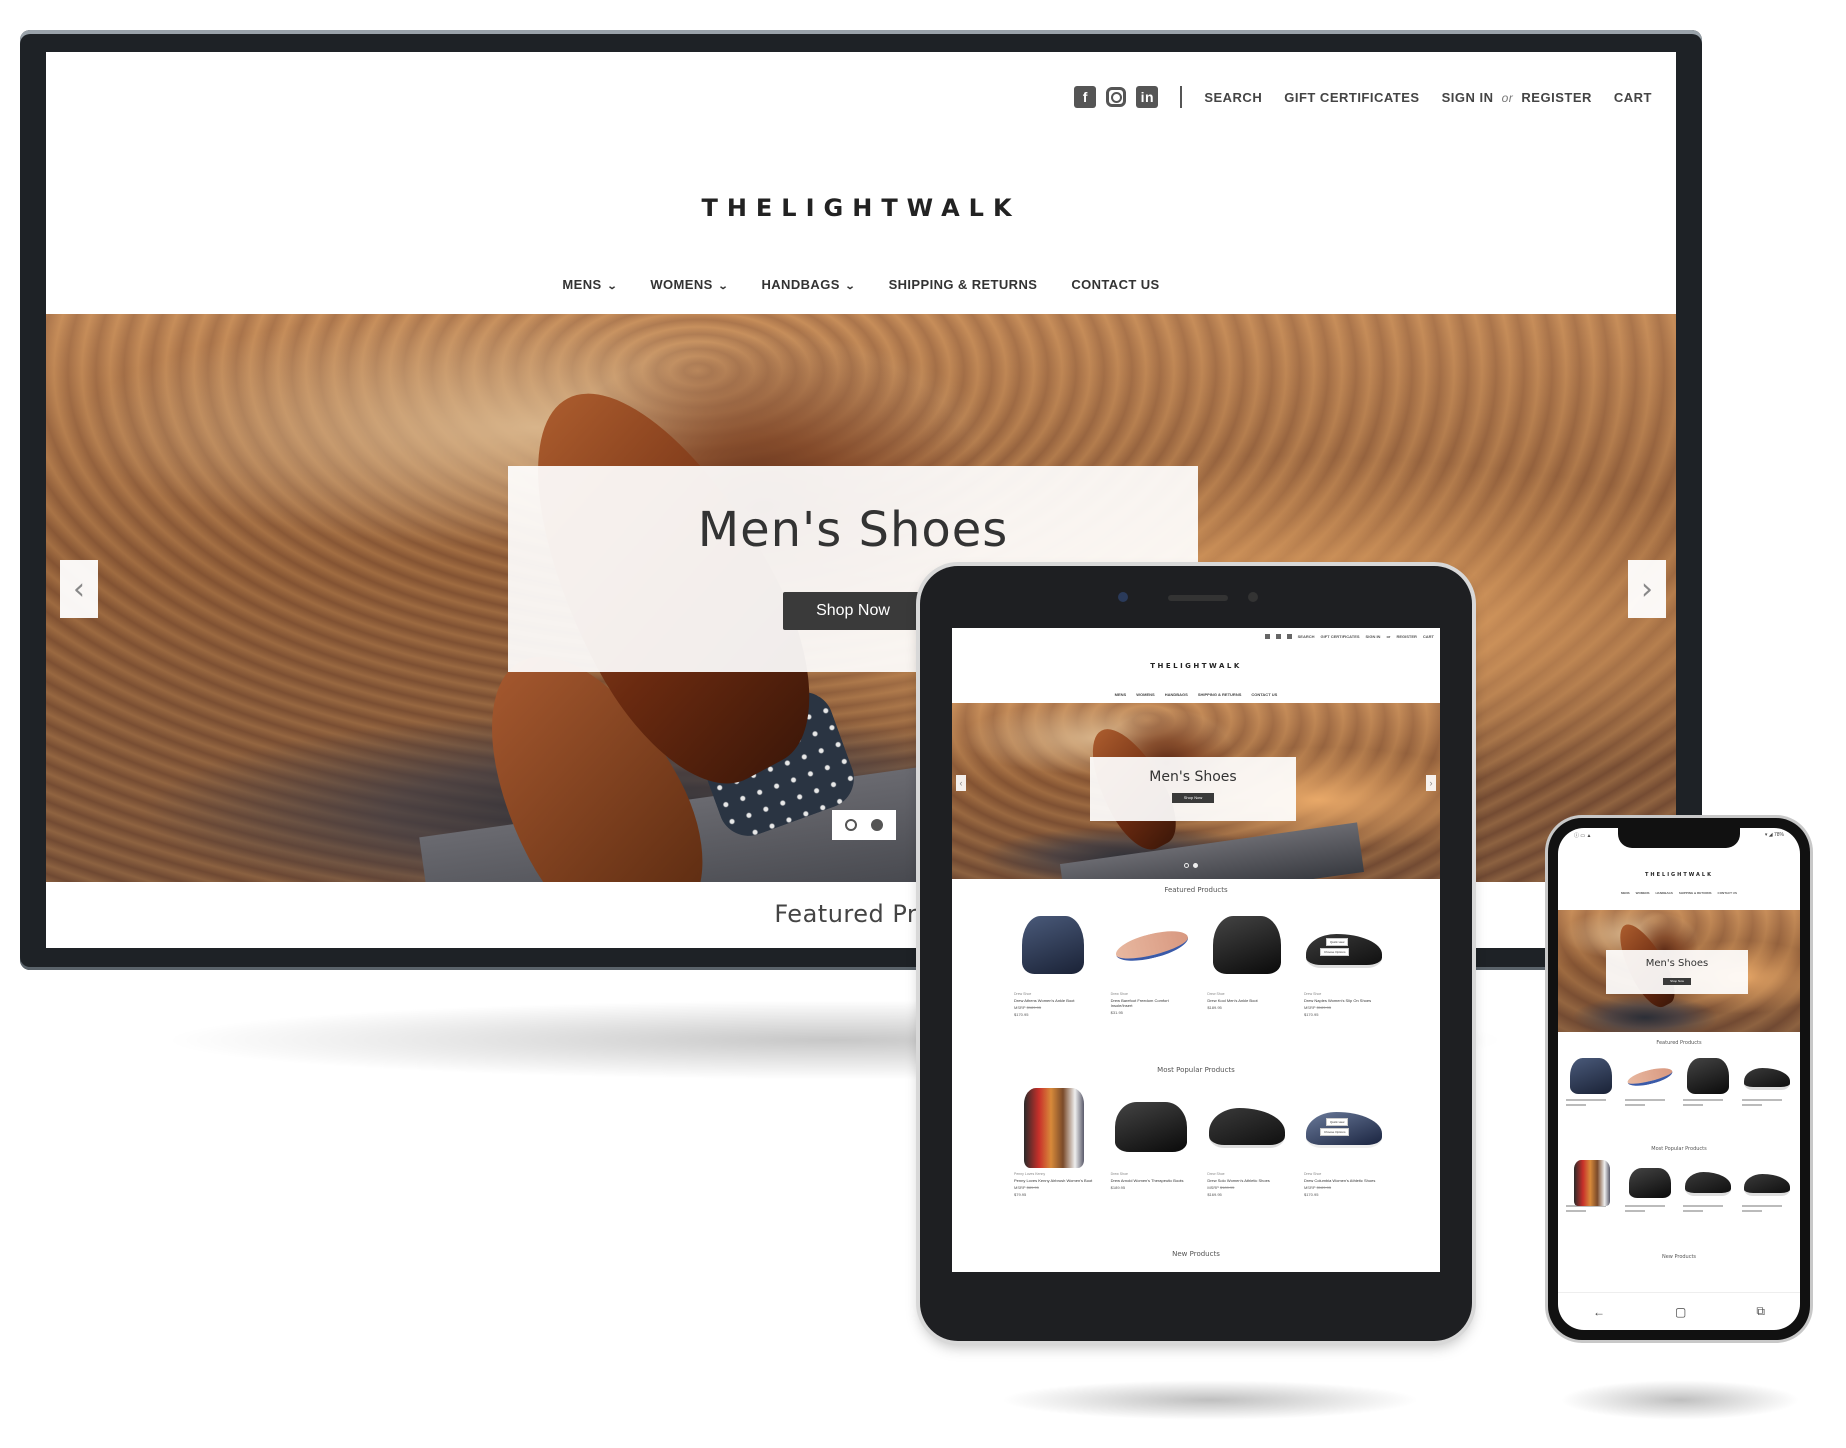  What do you see at coordinates (1085, 97) in the screenshot?
I see `facebook-icon: f` at bounding box center [1085, 97].